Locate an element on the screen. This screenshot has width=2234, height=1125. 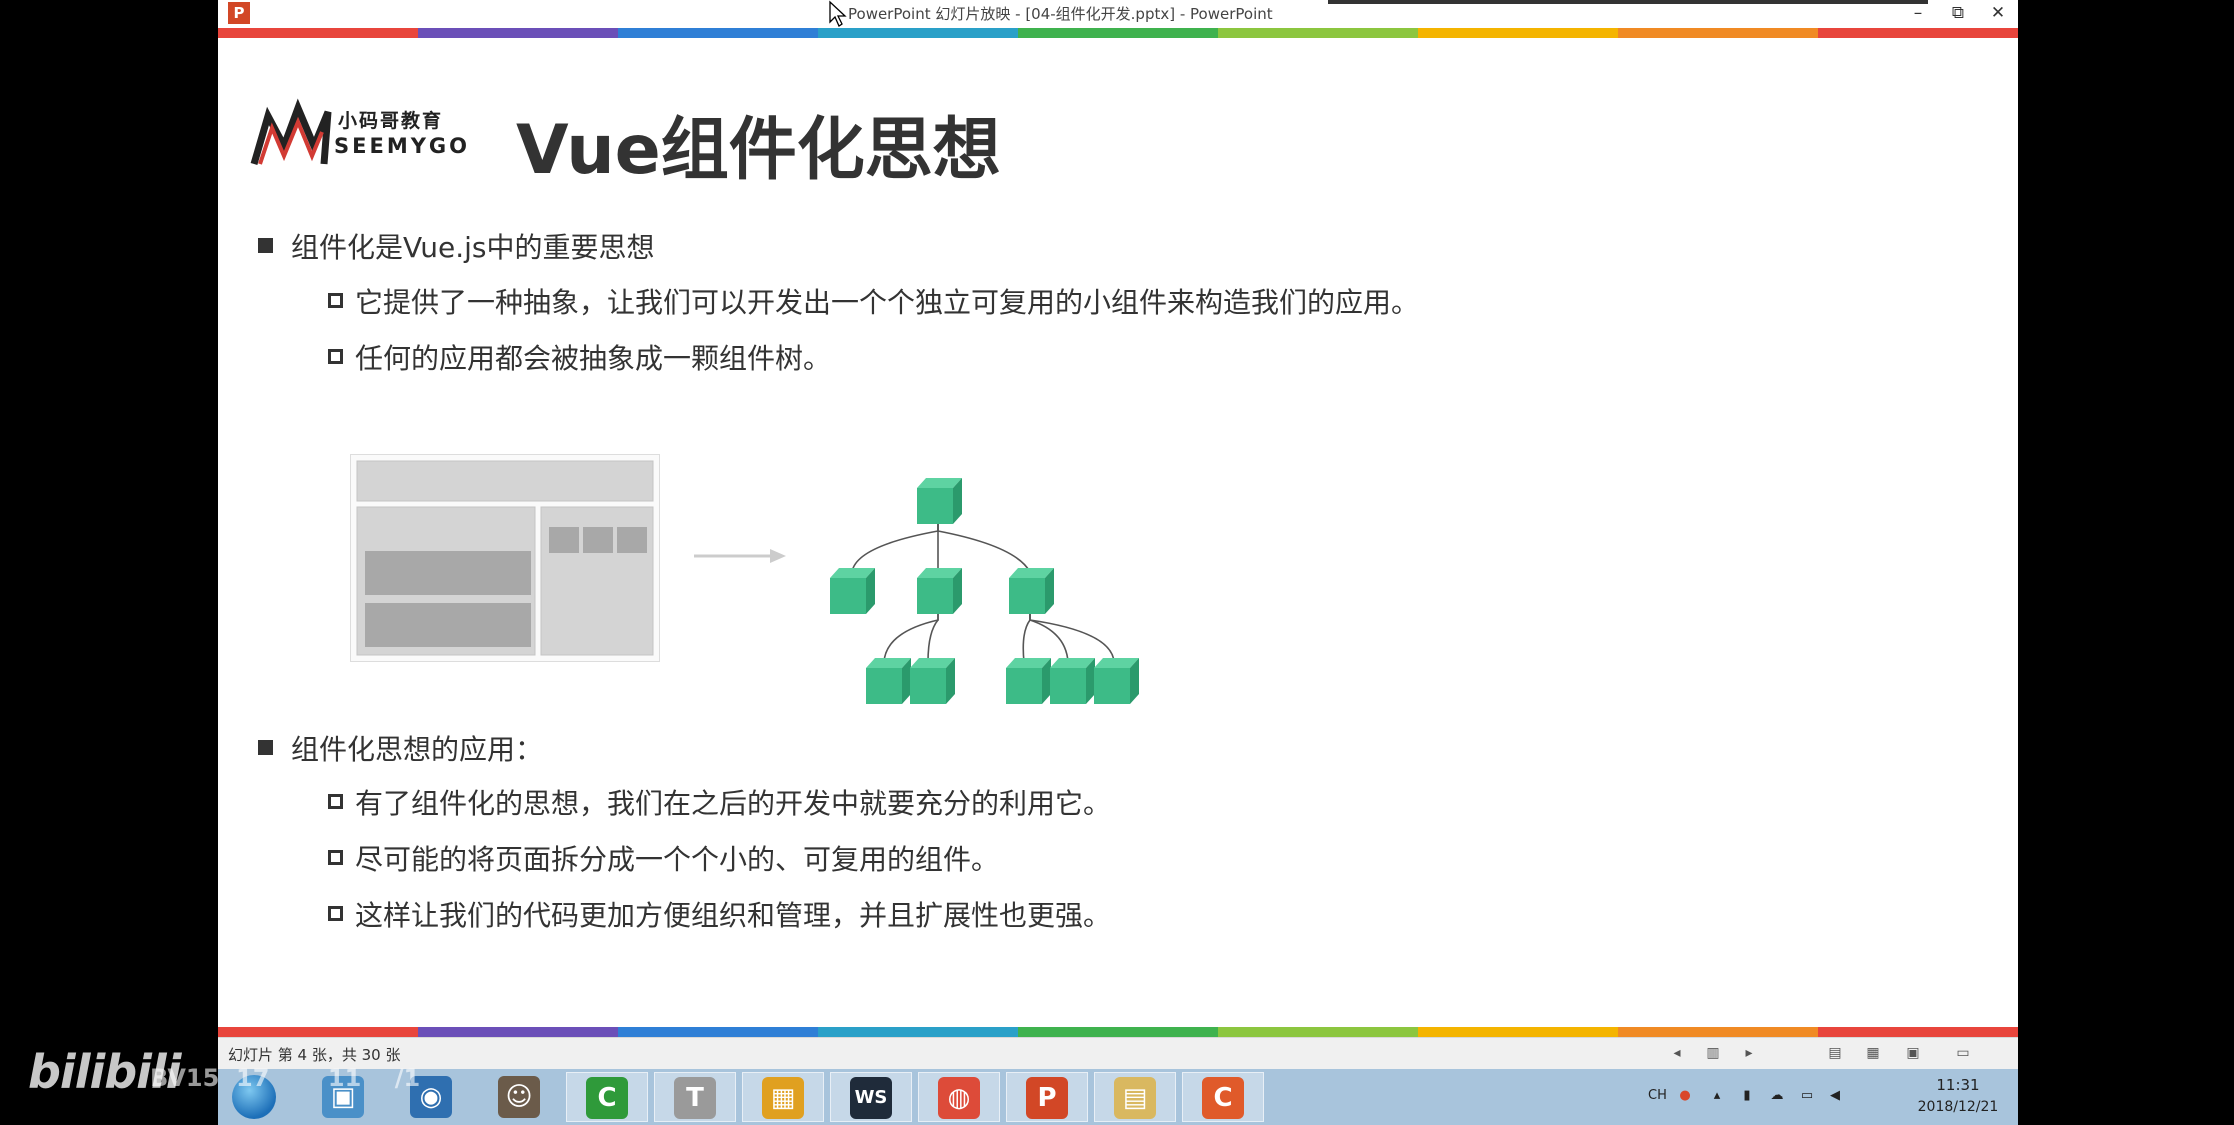
sub-bullet-text: 这样让我们的代码更加方便组织和管理，并且扩展性也更强。 is located at coordinates (733, 915).